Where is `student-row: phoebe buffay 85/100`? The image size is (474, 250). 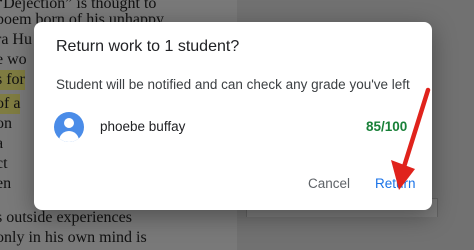 student-row: phoebe buffay 85/100 is located at coordinates (239, 129).